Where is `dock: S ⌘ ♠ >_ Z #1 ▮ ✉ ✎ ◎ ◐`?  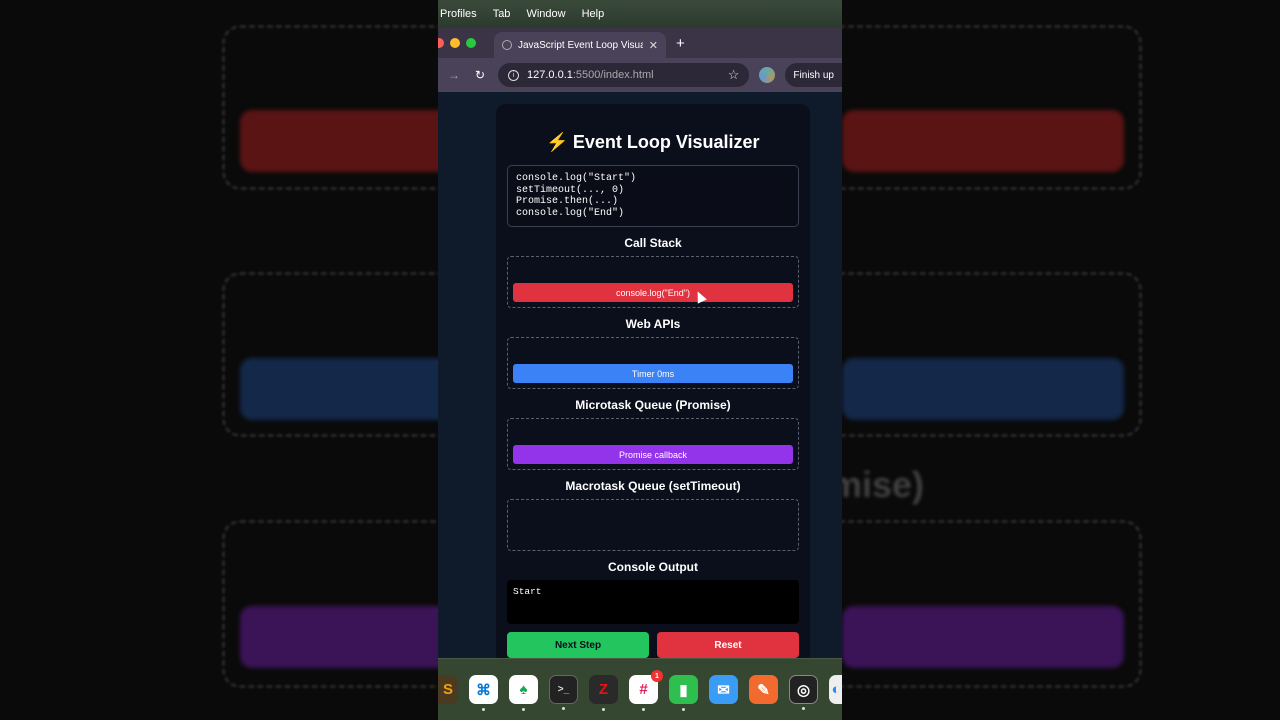
dock: S ⌘ ♠ >_ Z #1 ▮ ✉ ✎ ◎ ◐ is located at coordinates (640, 689).